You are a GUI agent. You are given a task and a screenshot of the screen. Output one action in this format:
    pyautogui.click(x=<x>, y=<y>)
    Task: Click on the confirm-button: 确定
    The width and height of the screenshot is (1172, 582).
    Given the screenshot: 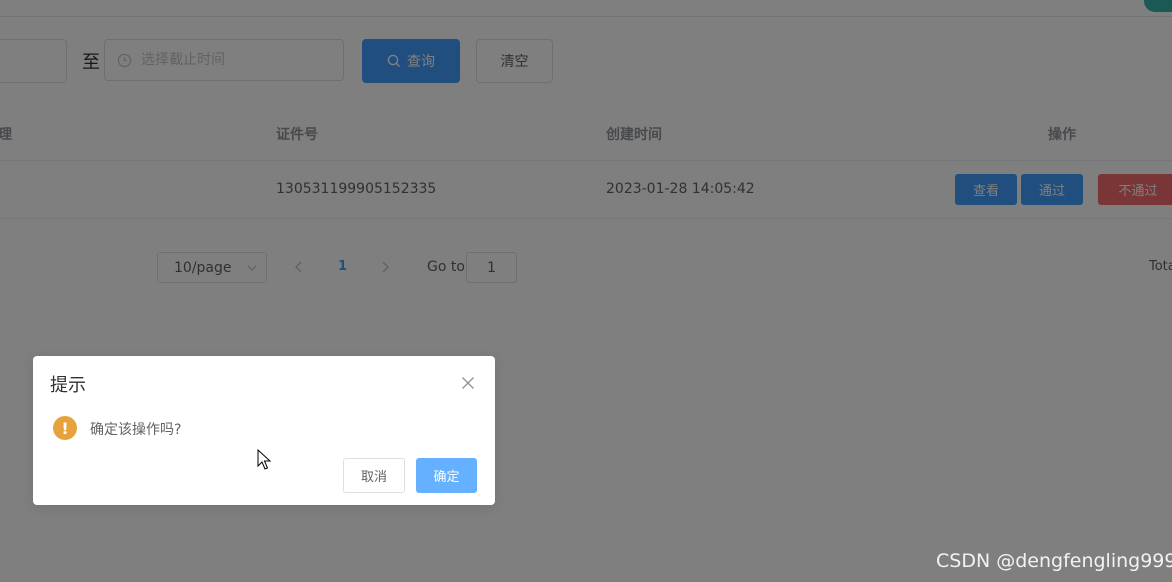 What is the action you would take?
    pyautogui.click(x=446, y=475)
    